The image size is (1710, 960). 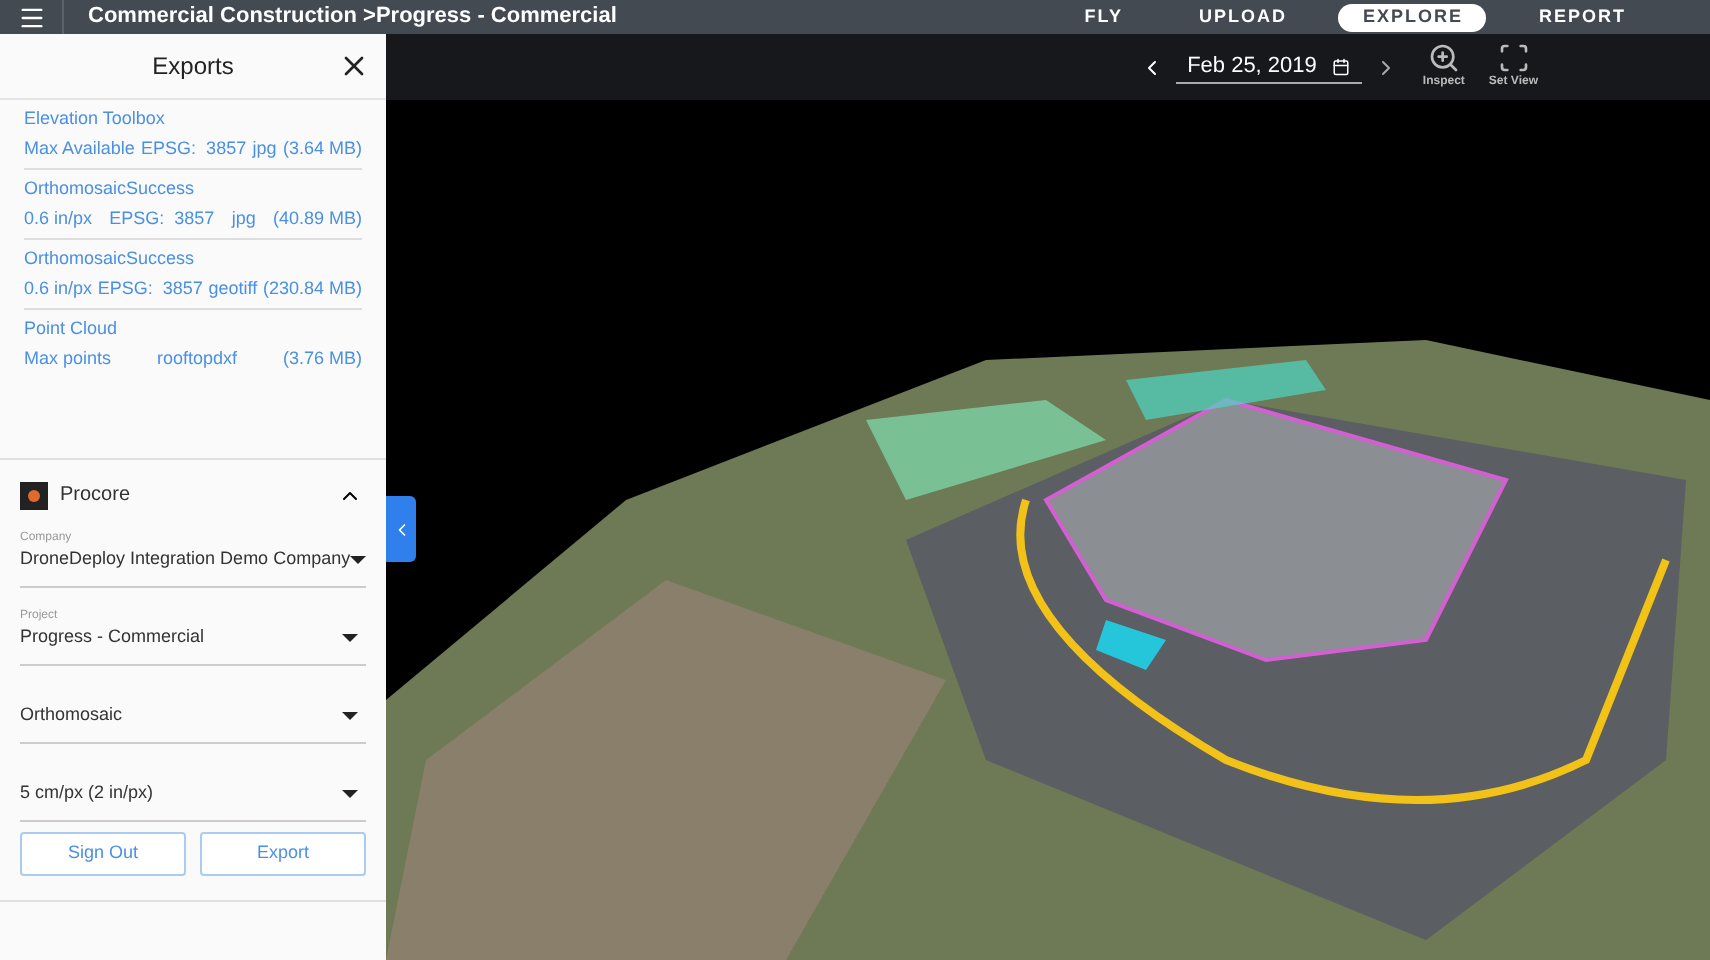 I want to click on export-detail: rooftopdxf, so click(x=197, y=359).